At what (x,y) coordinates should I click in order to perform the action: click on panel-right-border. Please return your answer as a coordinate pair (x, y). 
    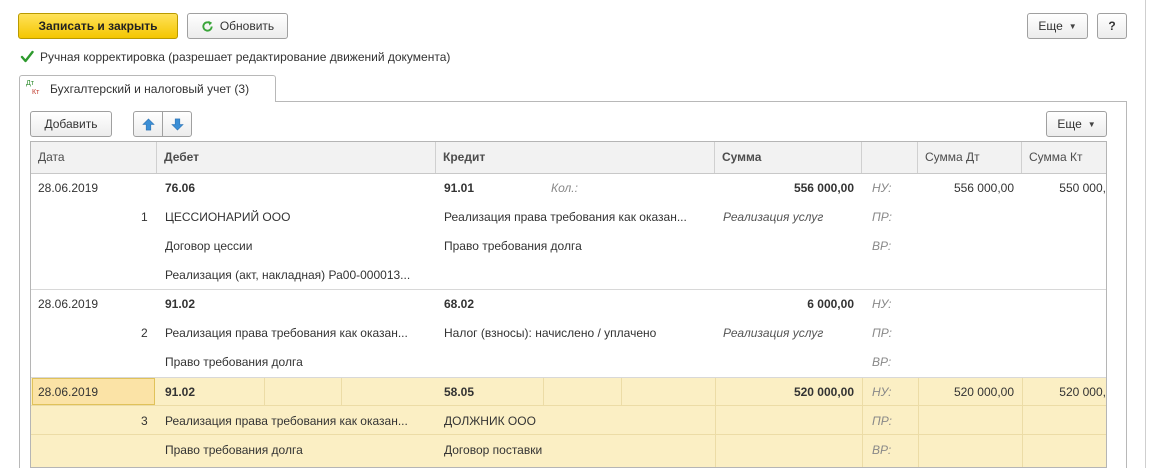
    Looking at the image, I should click on (1126, 284).